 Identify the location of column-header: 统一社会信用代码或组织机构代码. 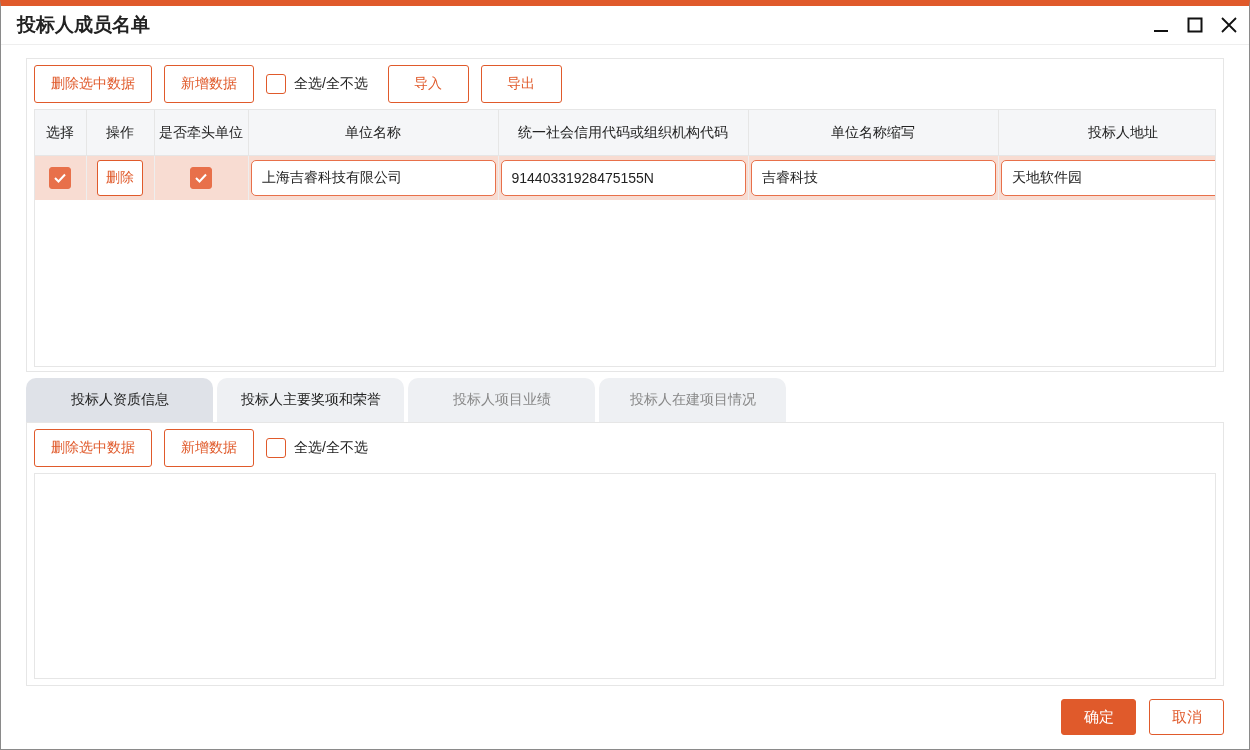
(623, 133).